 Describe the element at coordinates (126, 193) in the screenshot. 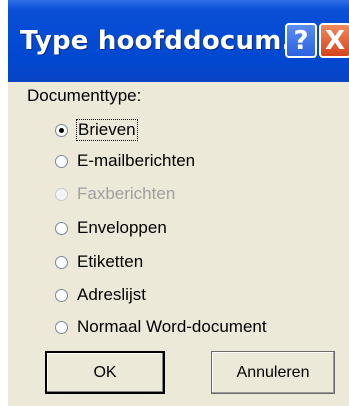

I see `option-label: Faxberichten` at that location.